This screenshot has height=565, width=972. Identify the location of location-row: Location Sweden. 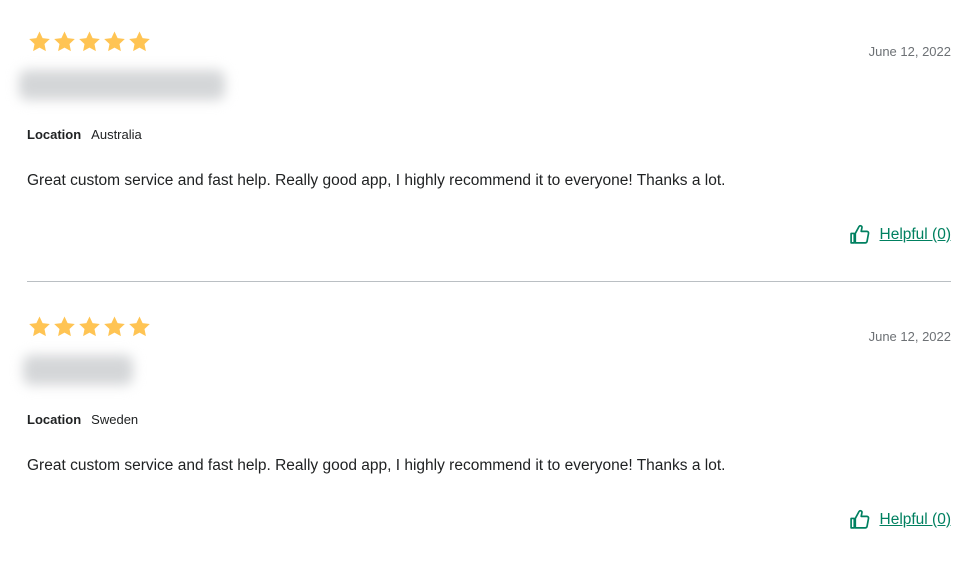
(82, 419).